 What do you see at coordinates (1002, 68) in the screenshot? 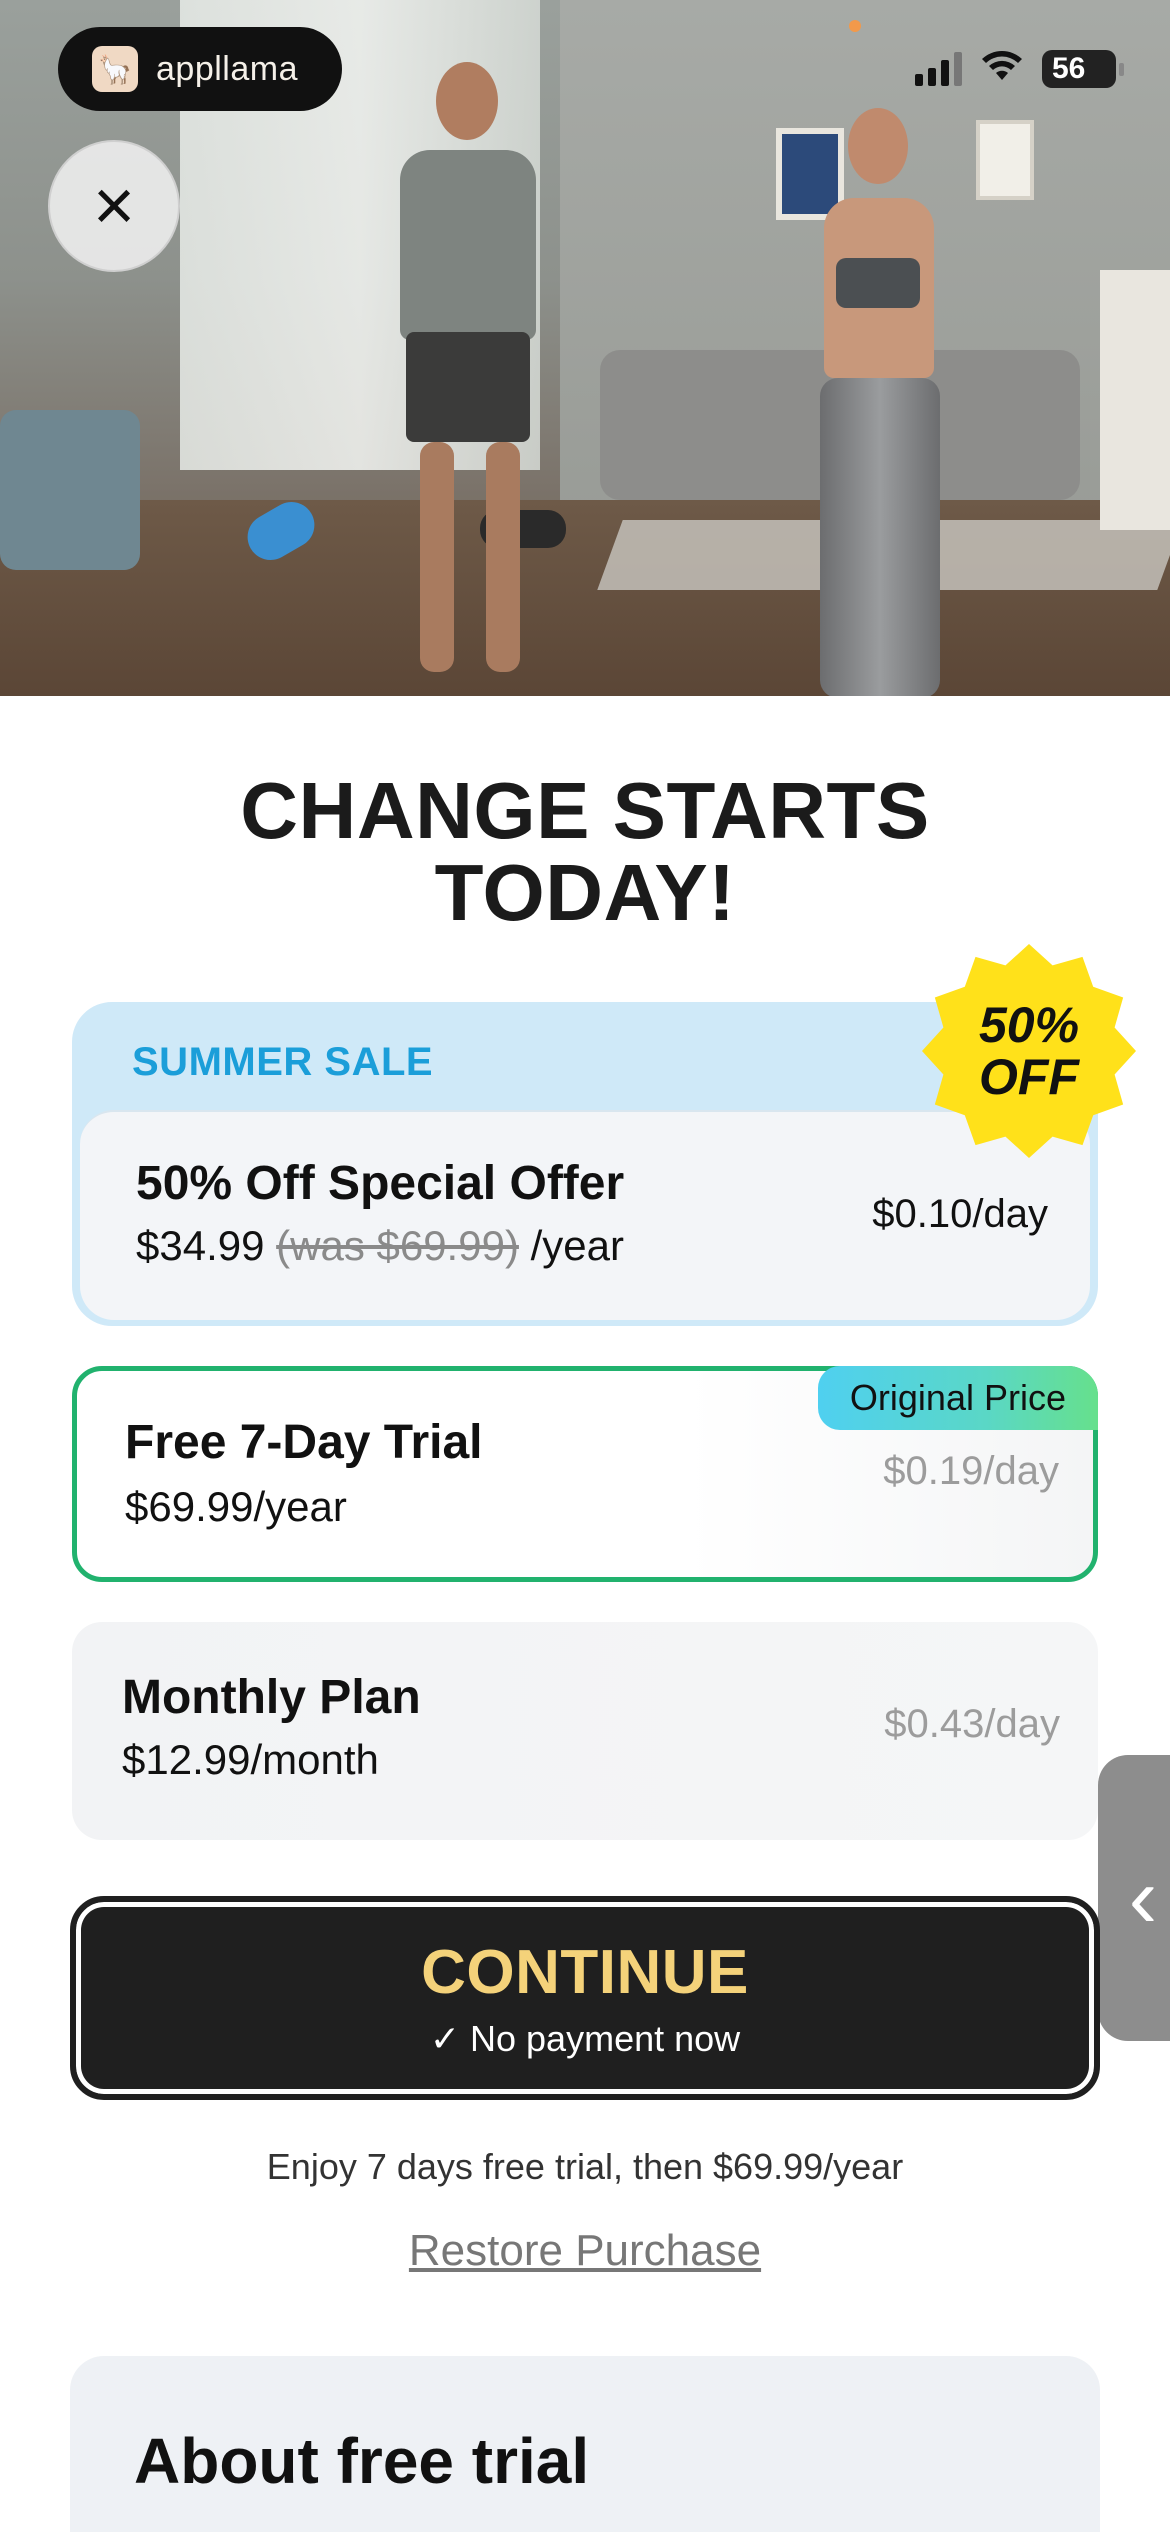
I see `wifi-icon` at bounding box center [1002, 68].